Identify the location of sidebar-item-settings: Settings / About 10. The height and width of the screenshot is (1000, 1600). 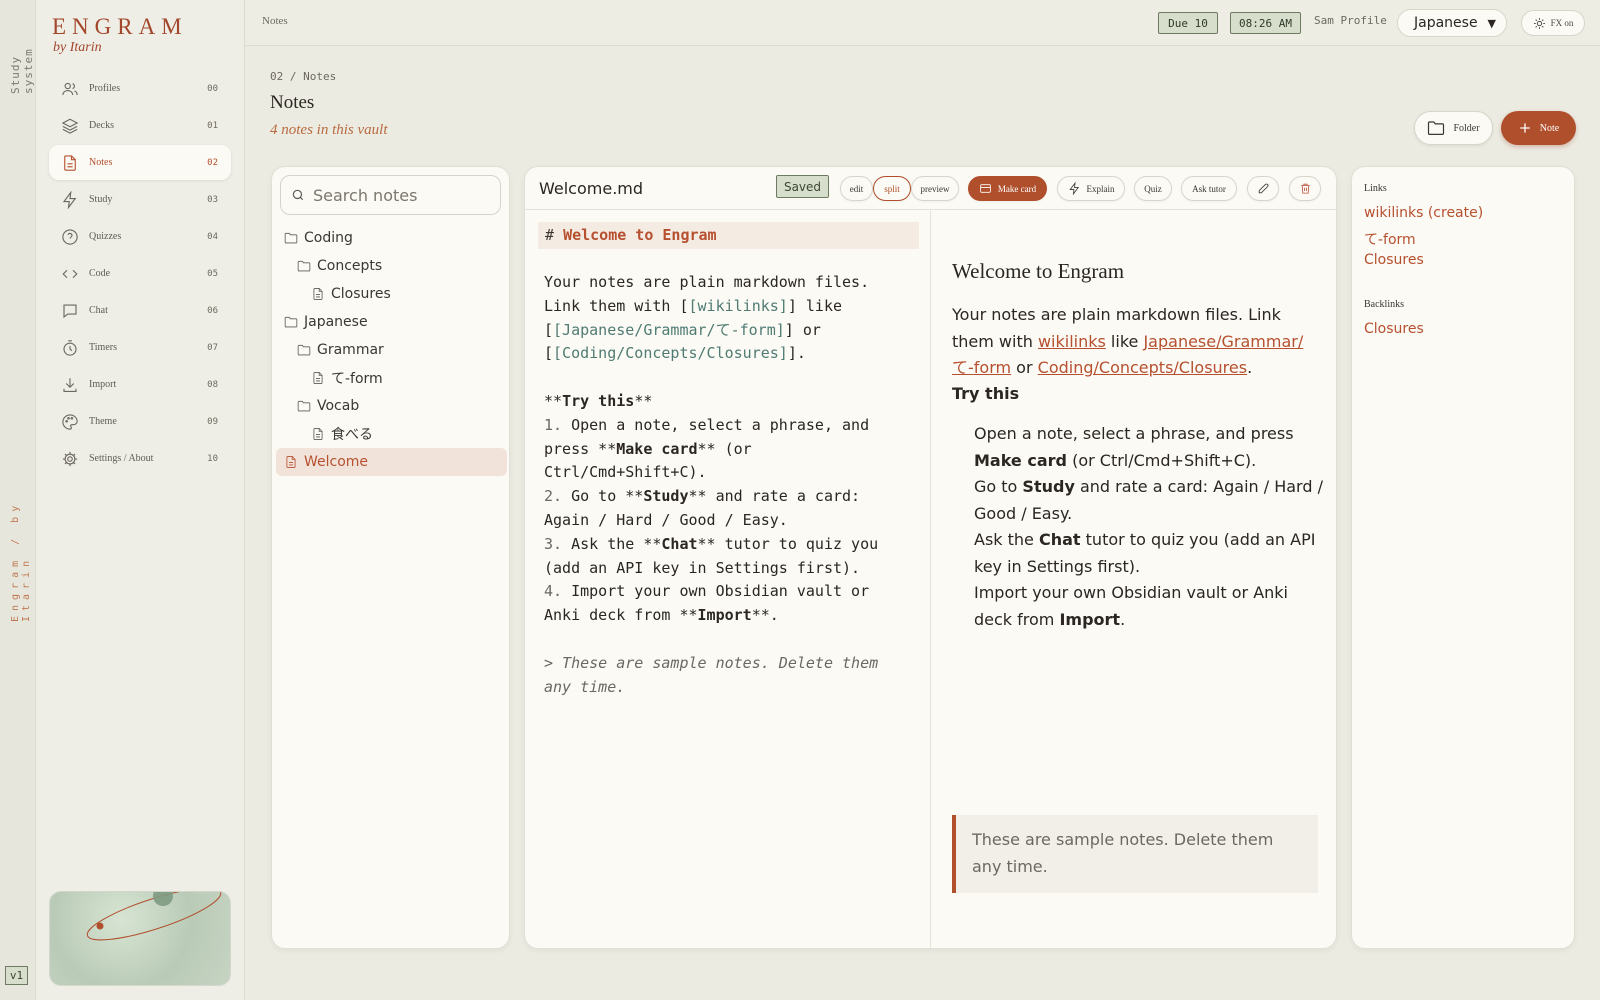
(140, 458).